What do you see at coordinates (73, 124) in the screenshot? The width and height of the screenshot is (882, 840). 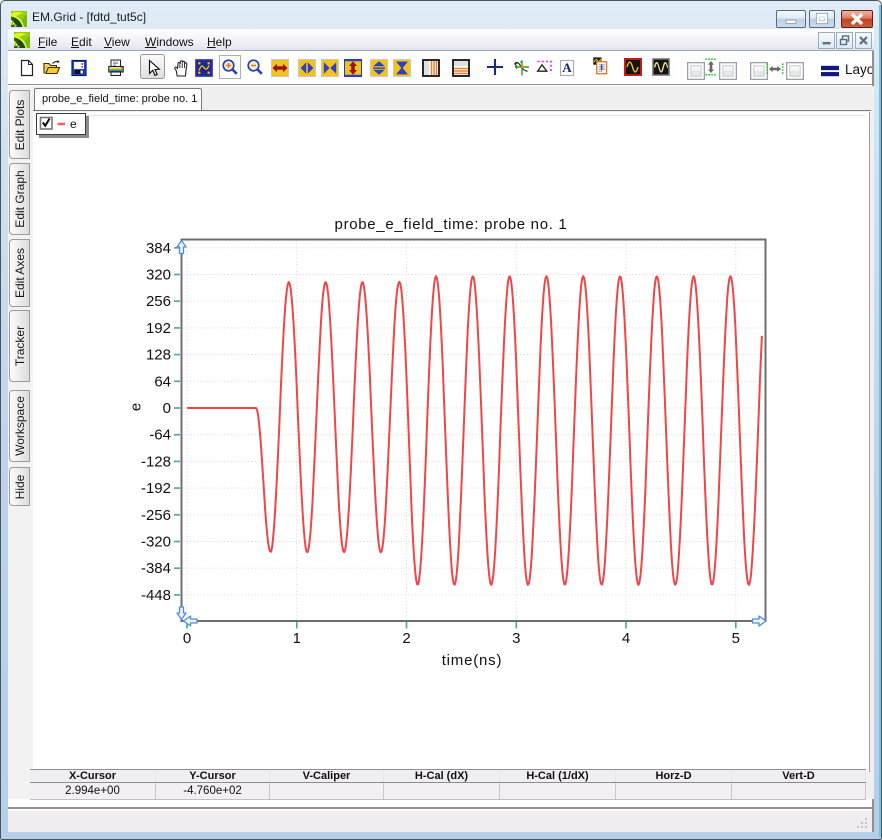 I see `svg-text: e` at bounding box center [73, 124].